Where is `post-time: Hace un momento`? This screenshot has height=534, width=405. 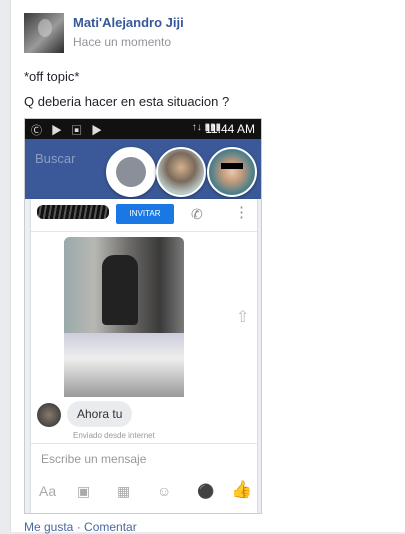 post-time: Hace un momento is located at coordinates (122, 42).